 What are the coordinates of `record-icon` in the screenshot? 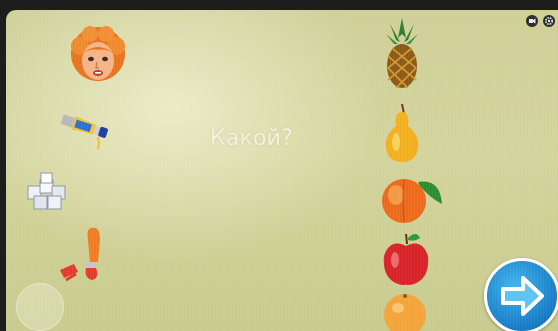 It's located at (532, 21).